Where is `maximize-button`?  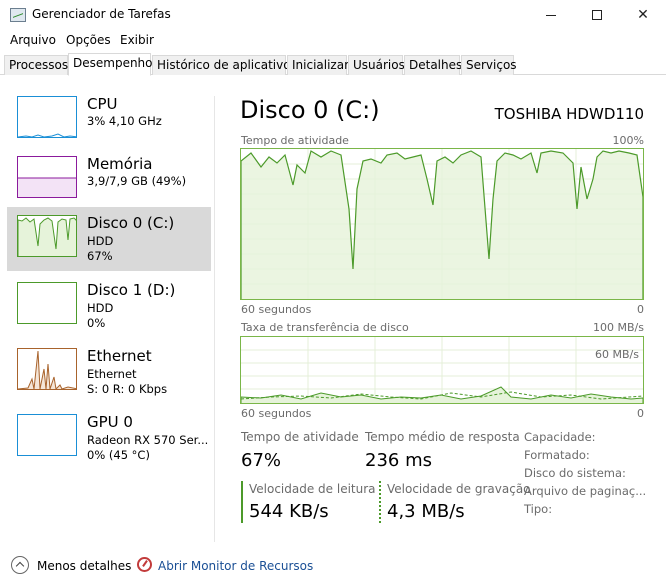
maximize-button is located at coordinates (597, 15).